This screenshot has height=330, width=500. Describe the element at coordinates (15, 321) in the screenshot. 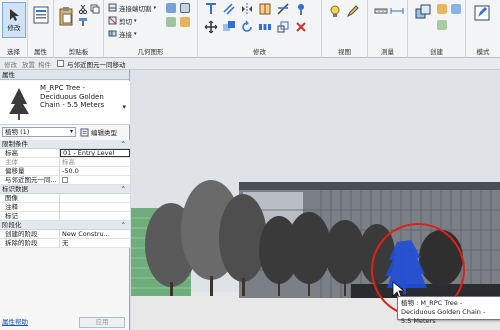

I see `properties-help-link: 属性帮助` at that location.